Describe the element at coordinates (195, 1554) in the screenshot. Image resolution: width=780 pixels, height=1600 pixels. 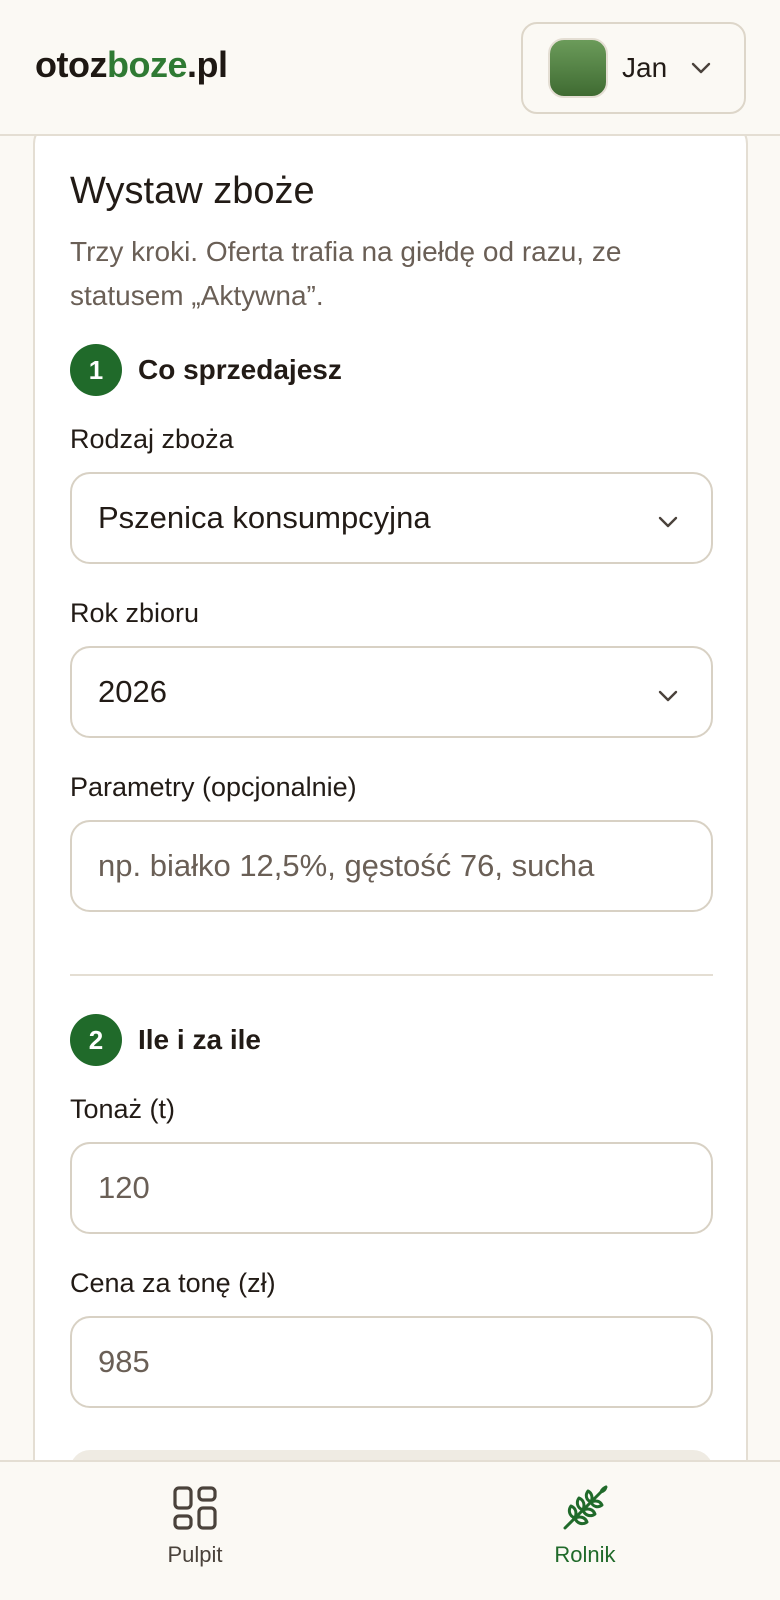
I see `nav-label: Pulpit` at that location.